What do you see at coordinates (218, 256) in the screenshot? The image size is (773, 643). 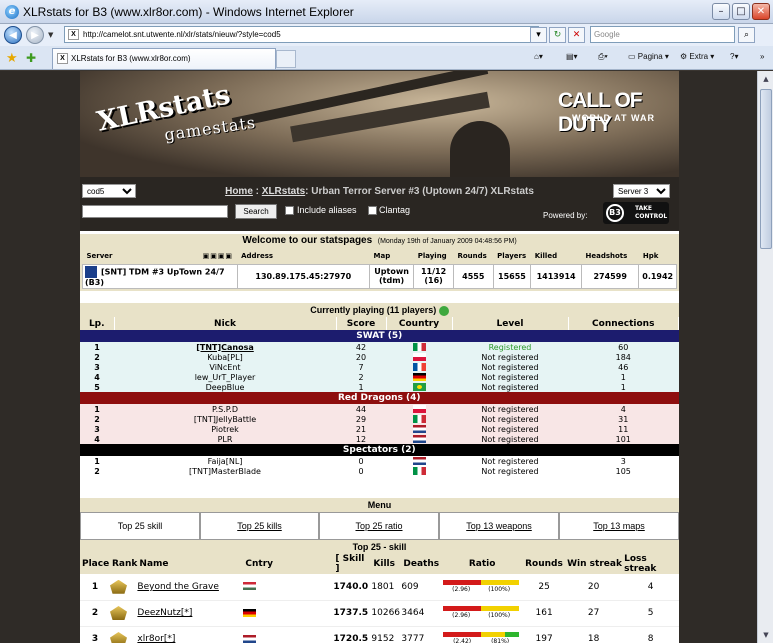 I see `server-tool-icons: ▣▣▣▣` at bounding box center [218, 256].